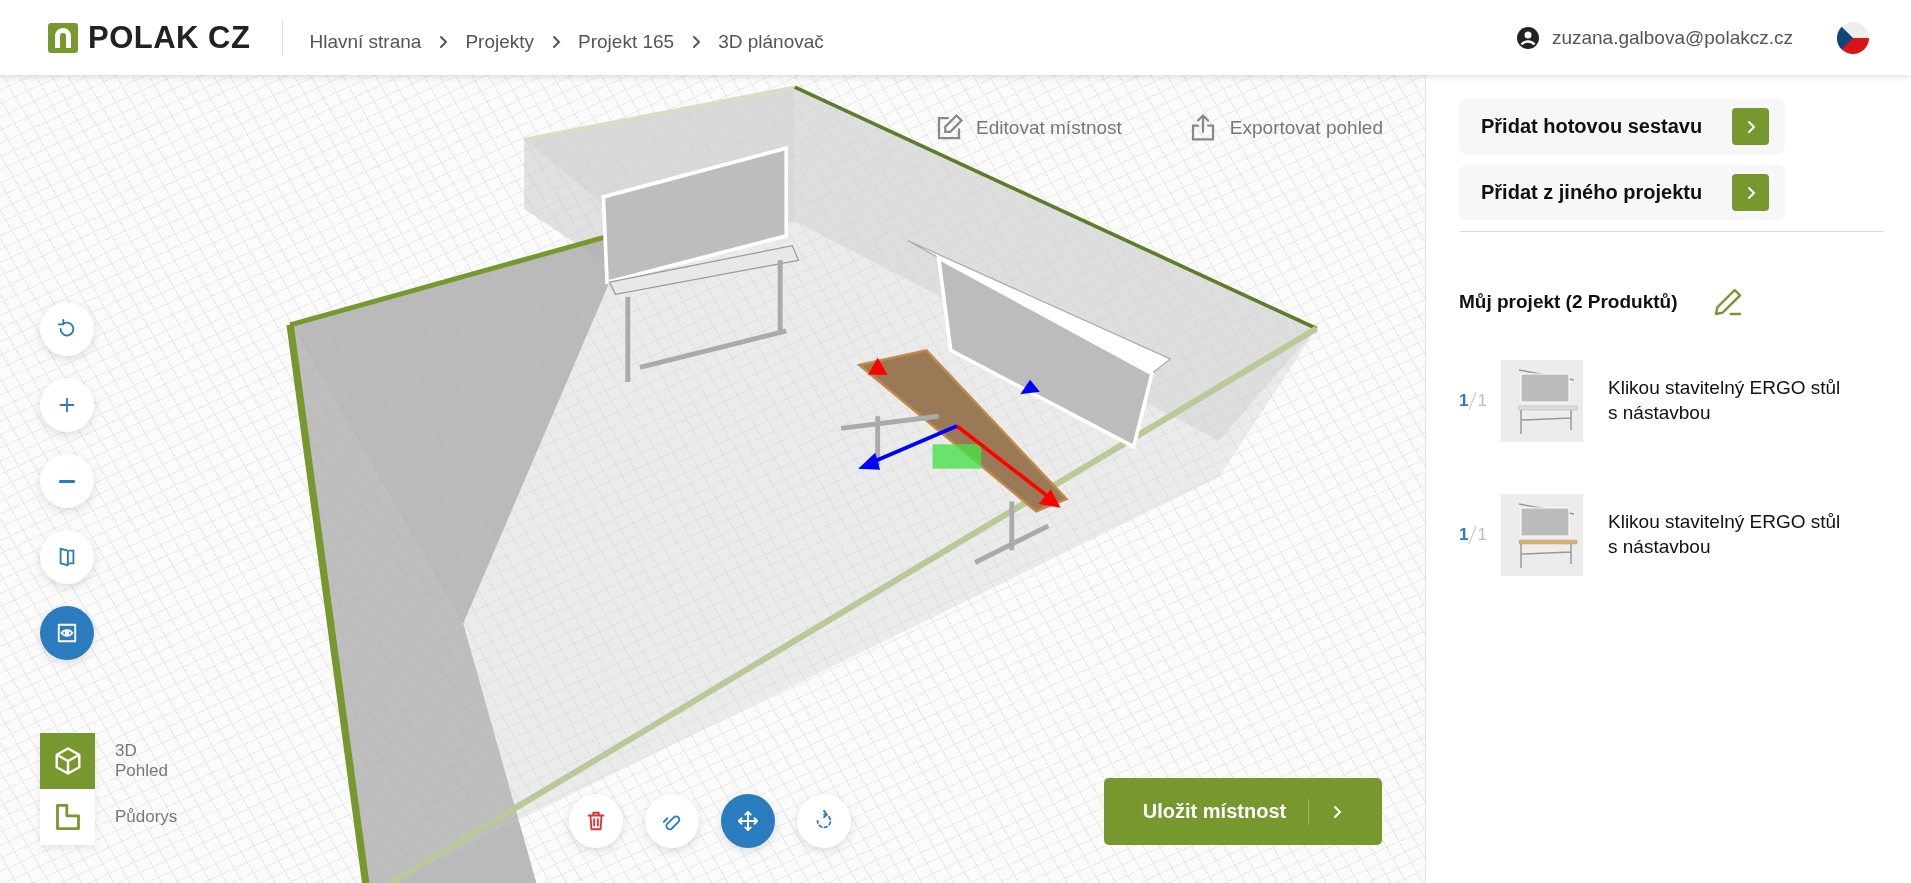 This screenshot has width=1911, height=883. What do you see at coordinates (1527, 37) in the screenshot?
I see `user-icon` at bounding box center [1527, 37].